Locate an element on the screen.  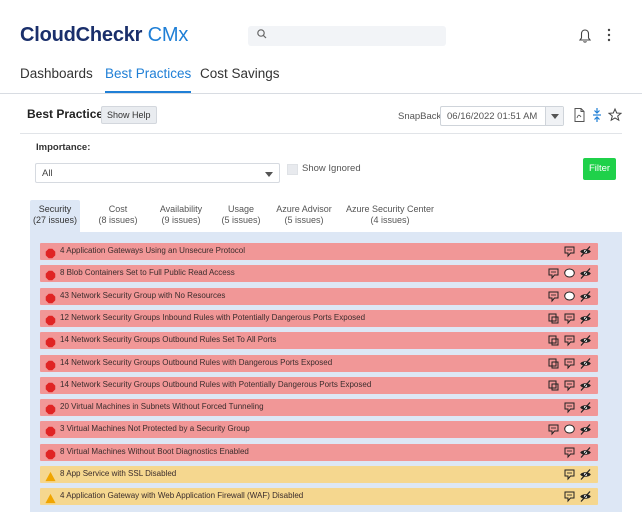
search-input is located at coordinates (355, 36).